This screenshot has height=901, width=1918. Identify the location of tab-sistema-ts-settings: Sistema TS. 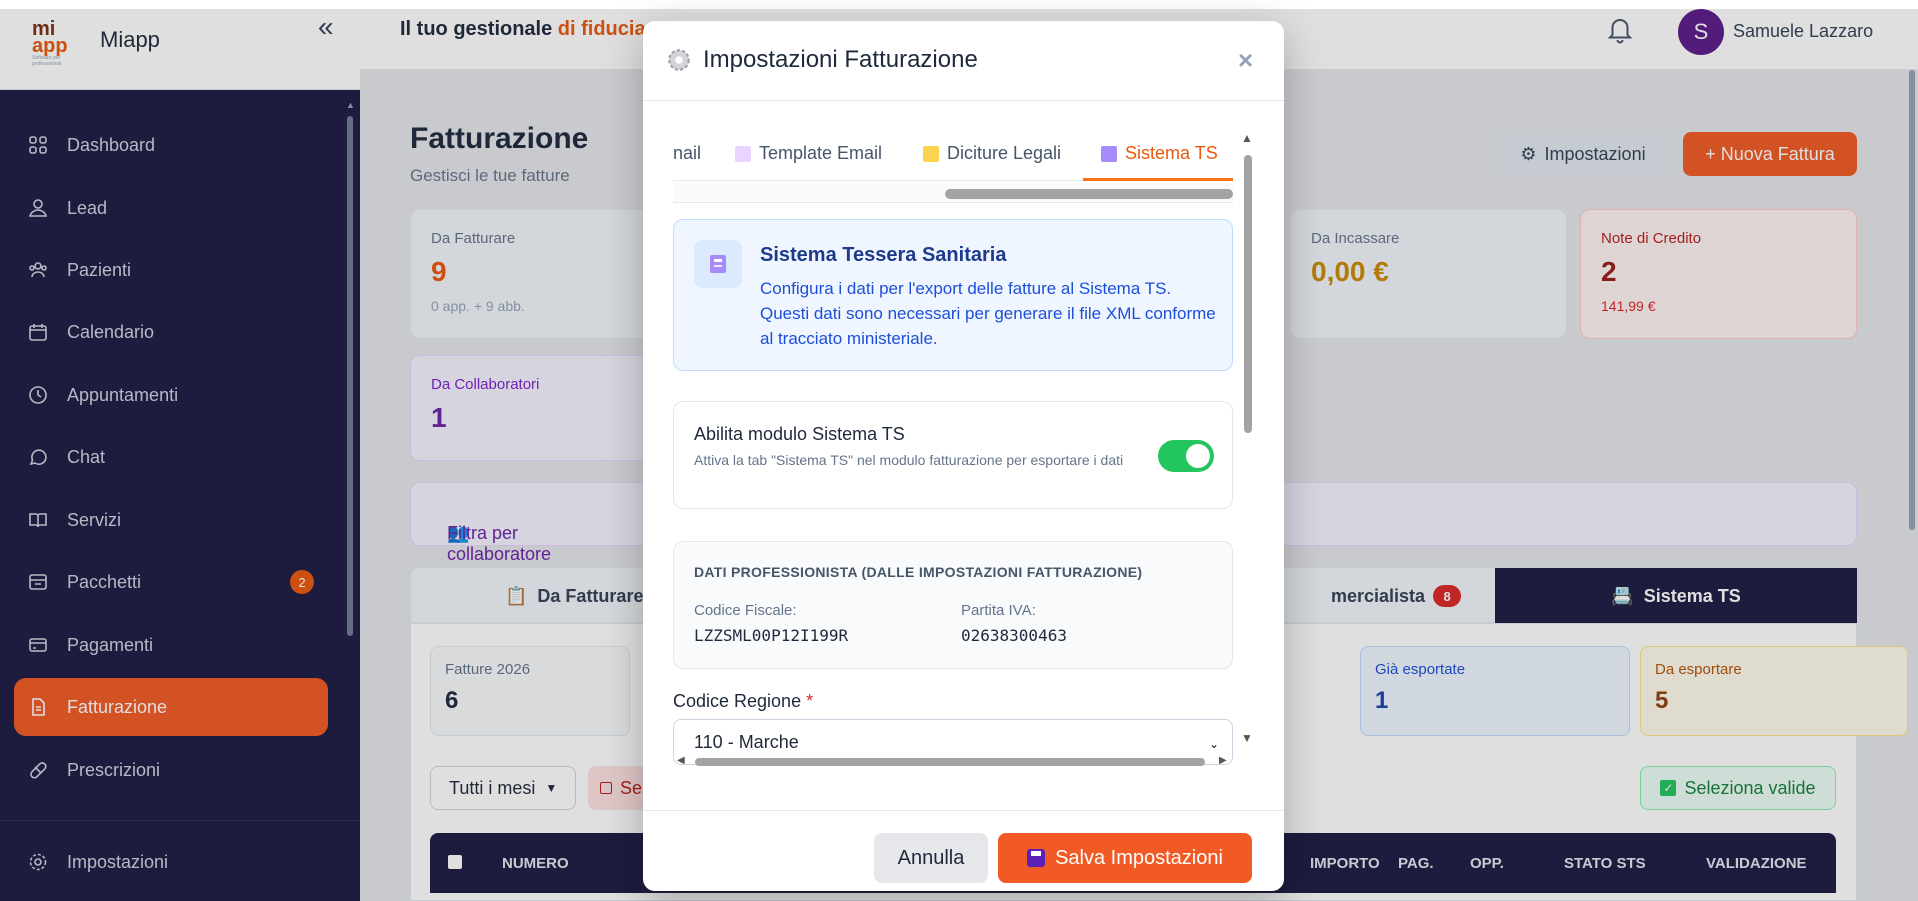
(1159, 153).